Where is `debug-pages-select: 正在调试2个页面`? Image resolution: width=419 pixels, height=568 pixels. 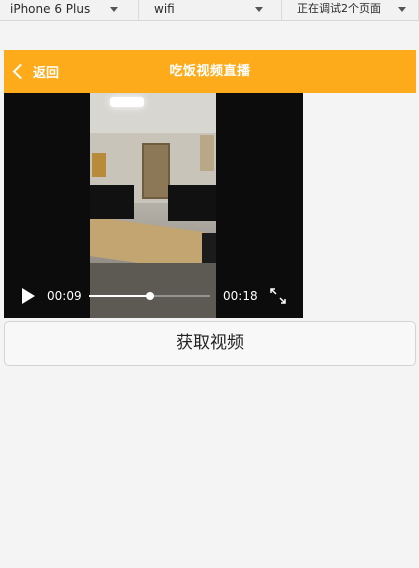
debug-pages-select: 正在调试2个页面 is located at coordinates (351, 10).